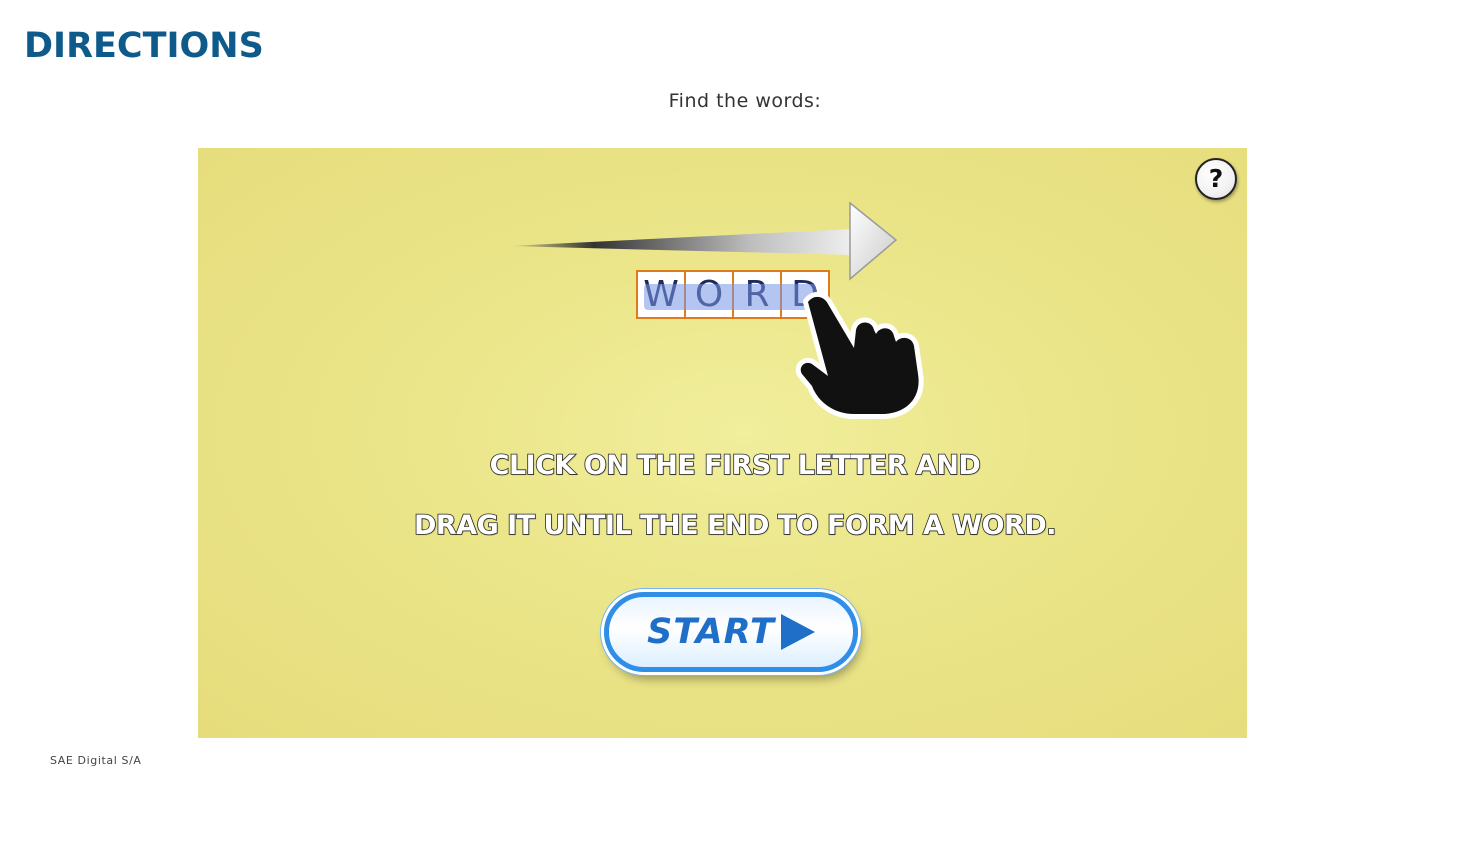 Image resolution: width=1460 pixels, height=850 pixels. What do you see at coordinates (859, 355) in the screenshot?
I see `pointing-hand-icon` at bounding box center [859, 355].